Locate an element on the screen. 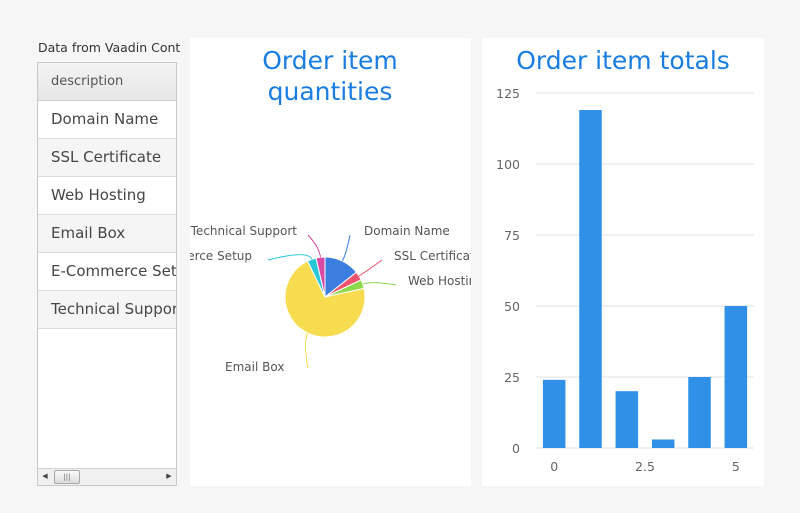  table-row: SSL Certificate is located at coordinates (107, 158).